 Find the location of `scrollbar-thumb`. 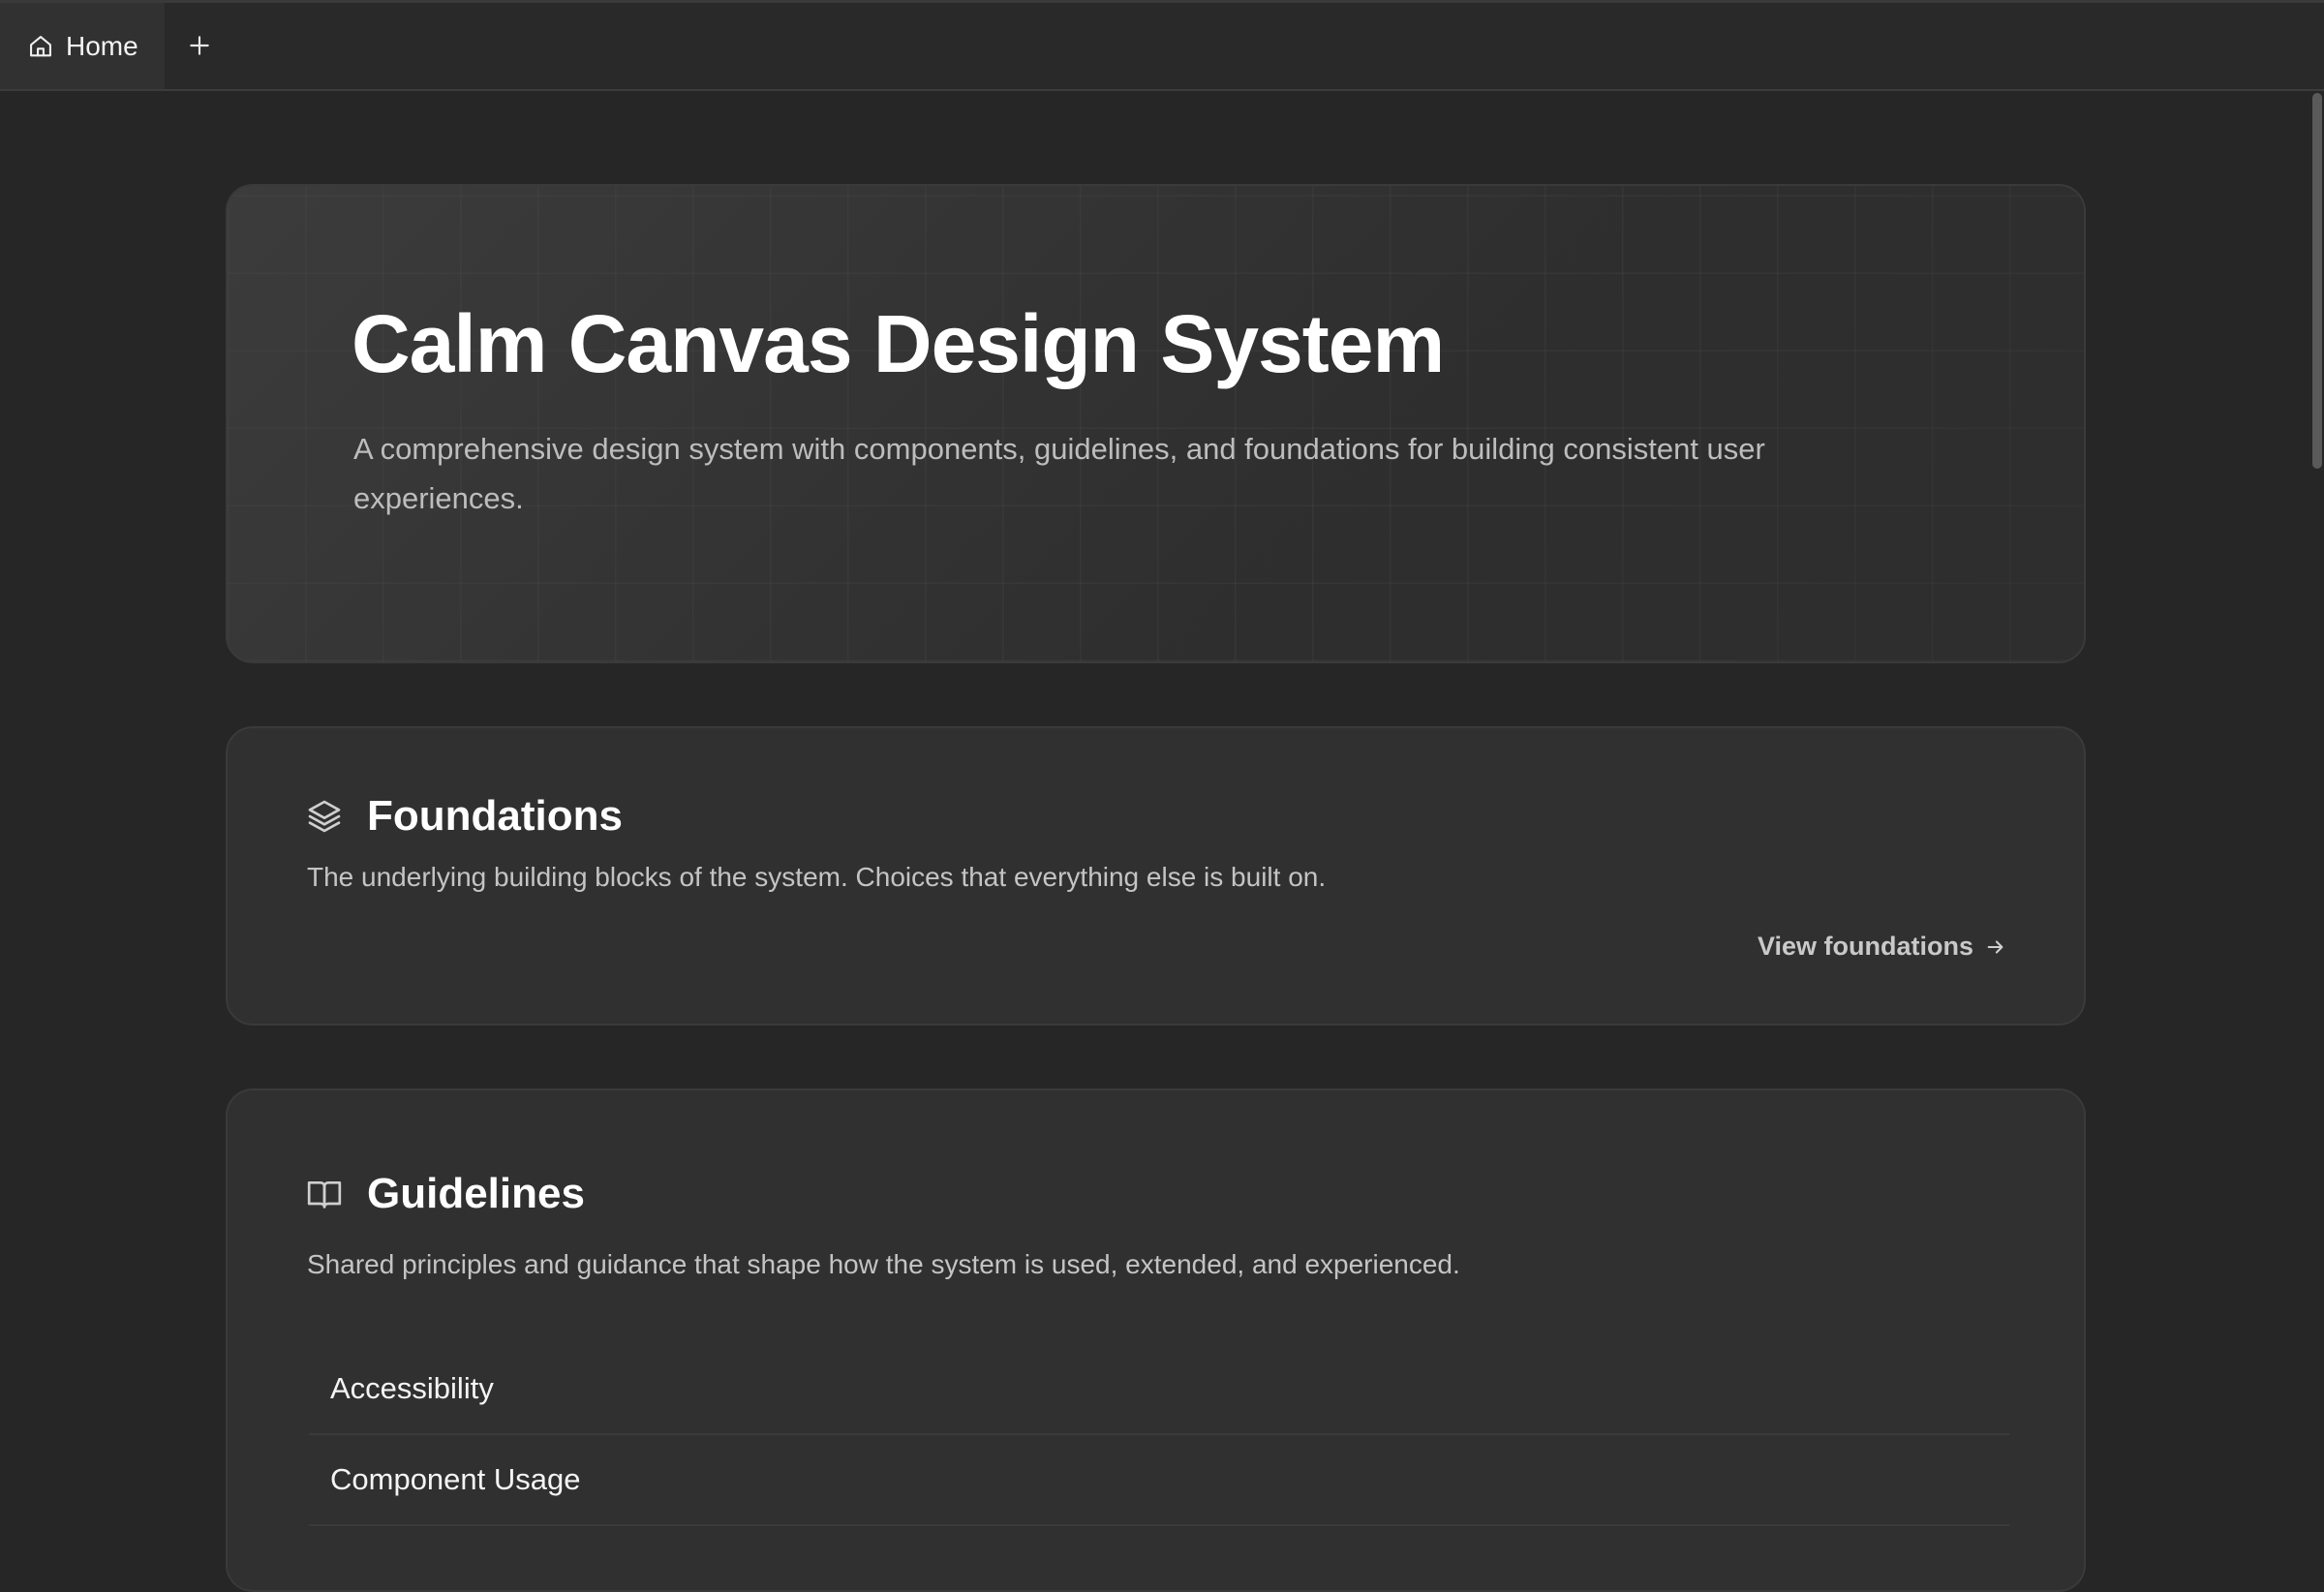

scrollbar-thumb is located at coordinates (2317, 281).